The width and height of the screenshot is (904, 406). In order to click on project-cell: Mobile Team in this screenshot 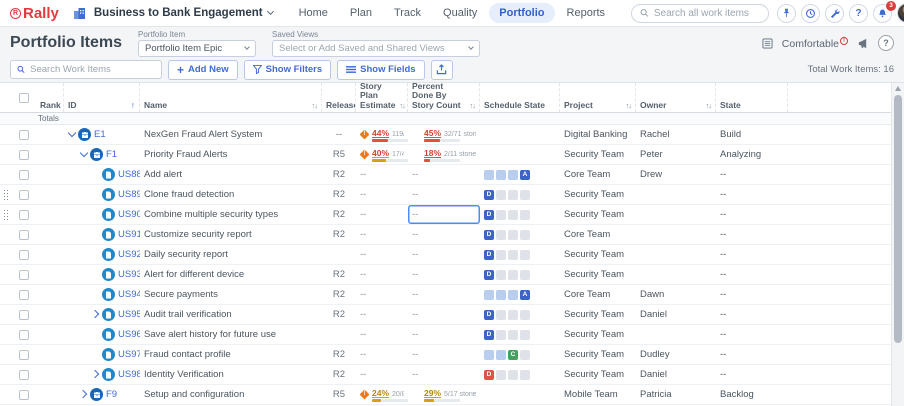, I will do `click(598, 394)`.